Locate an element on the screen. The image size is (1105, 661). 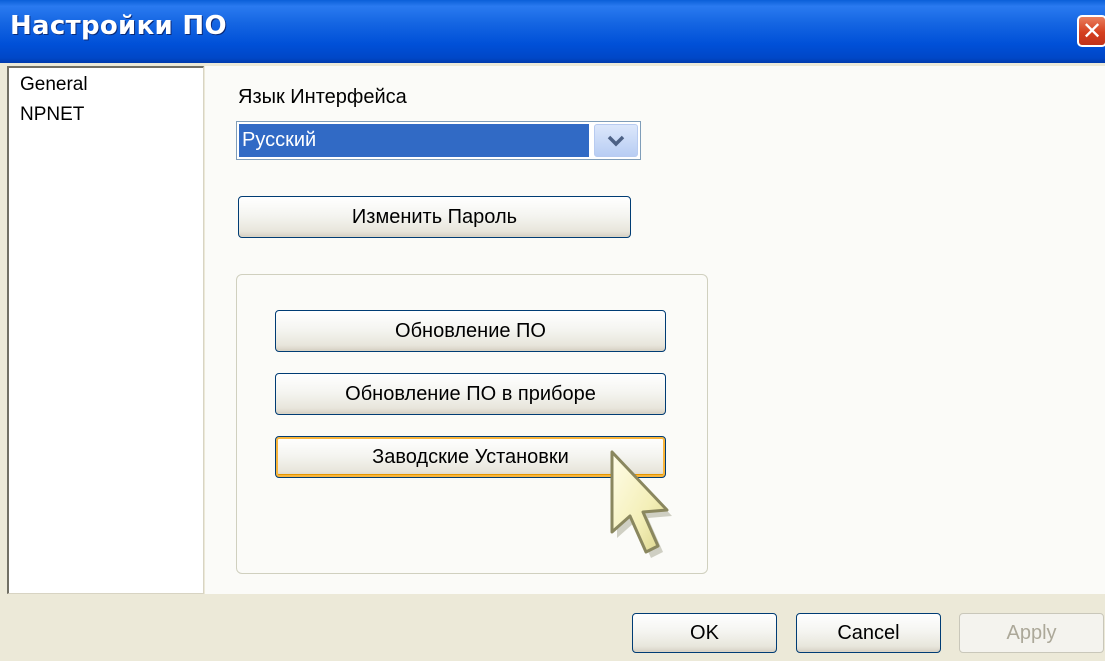
apply-button: Apply is located at coordinates (1031, 633).